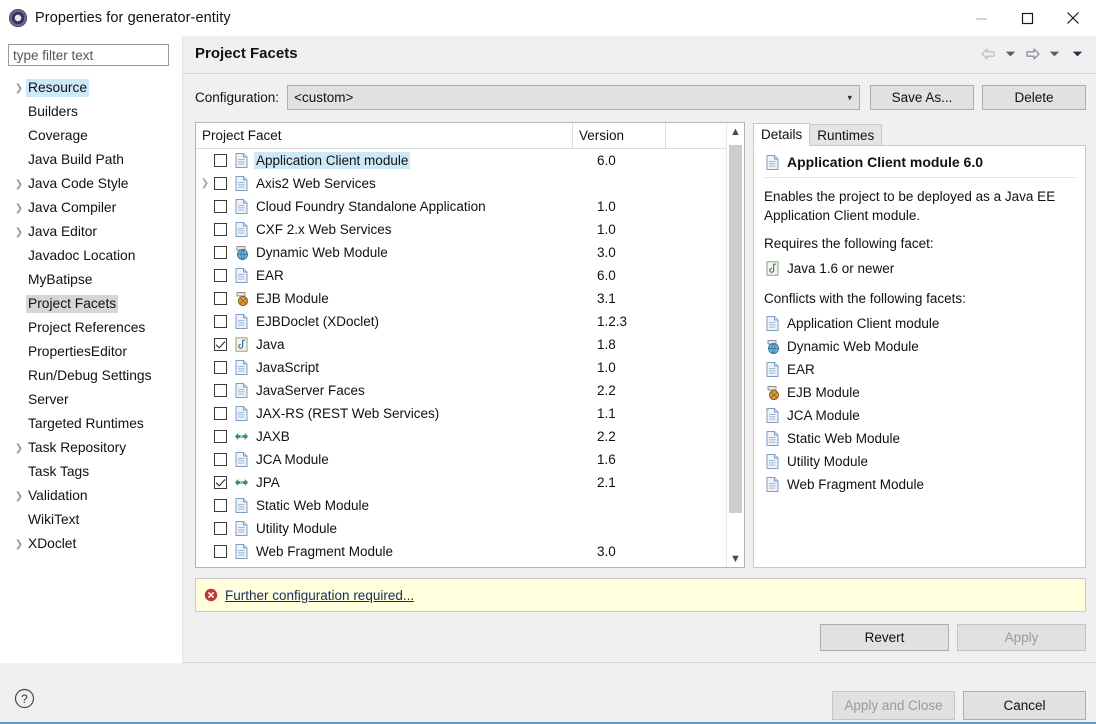 This screenshot has width=1096, height=724. What do you see at coordinates (91, 448) in the screenshot?
I see `sidebar-item-task-repository: ❯ Task Repository` at bounding box center [91, 448].